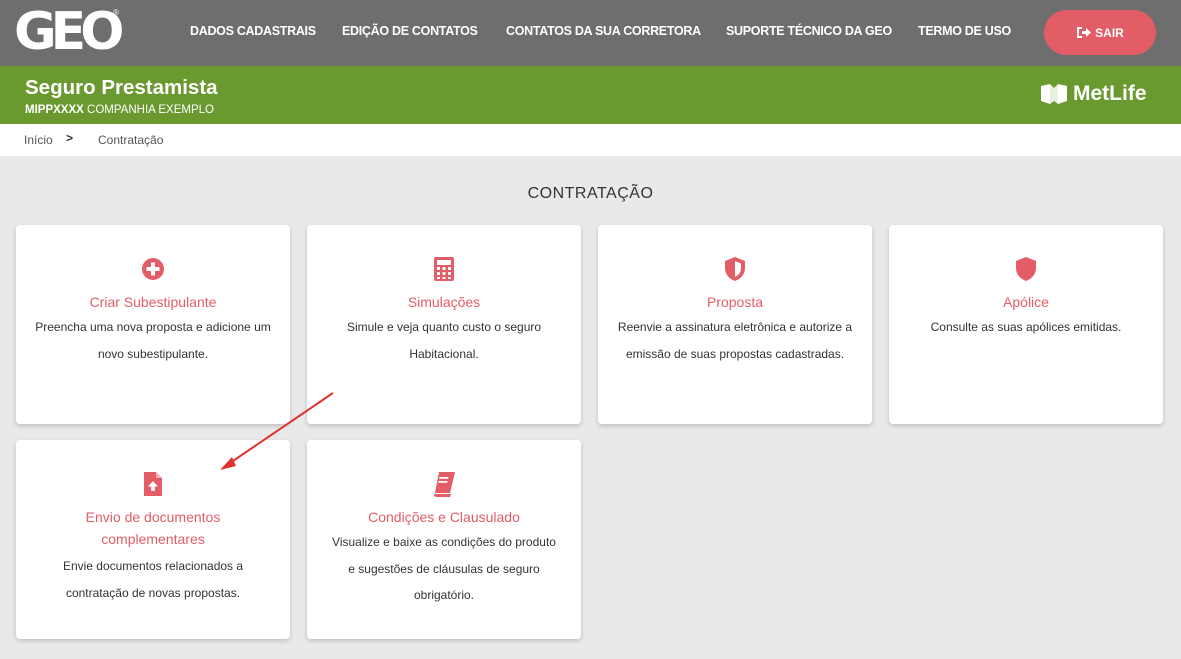  What do you see at coordinates (150, 110) in the screenshot?
I see `company-name: COMPANHIA EXEMPLO` at bounding box center [150, 110].